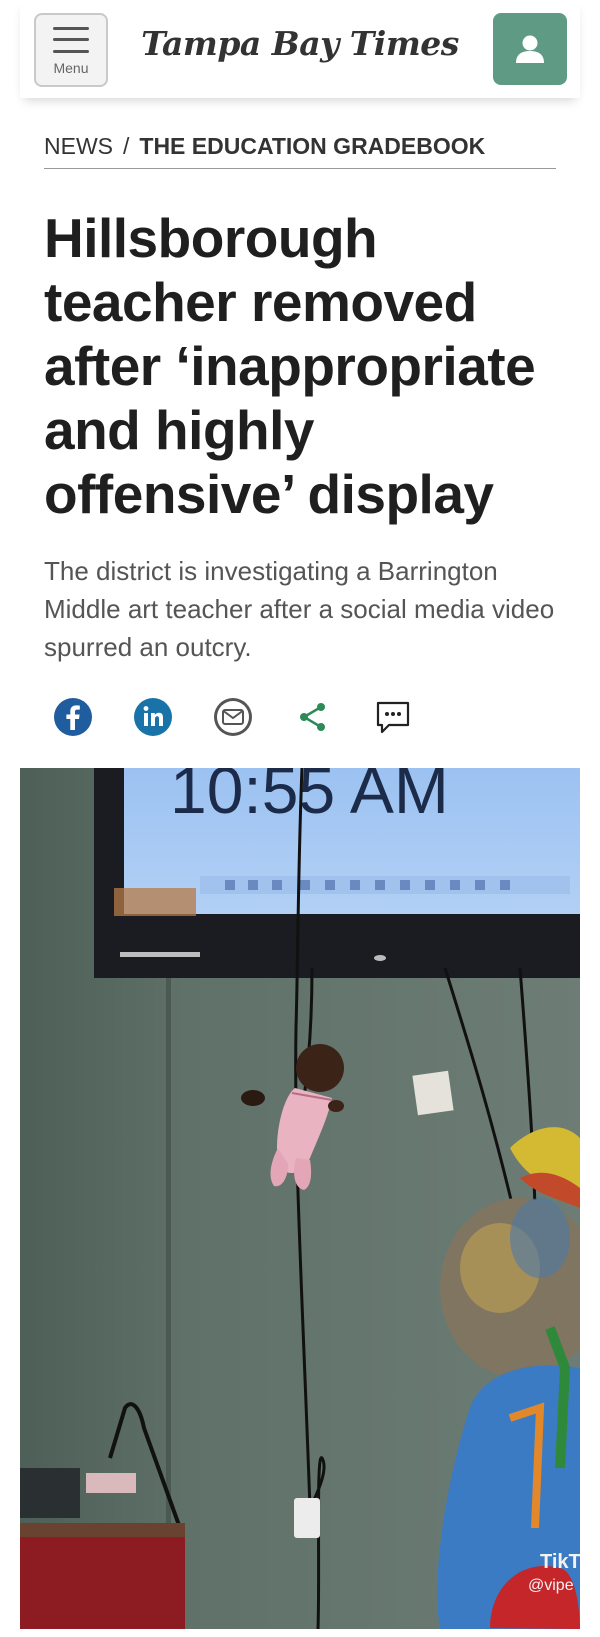  I want to click on email-icon, so click(233, 717).